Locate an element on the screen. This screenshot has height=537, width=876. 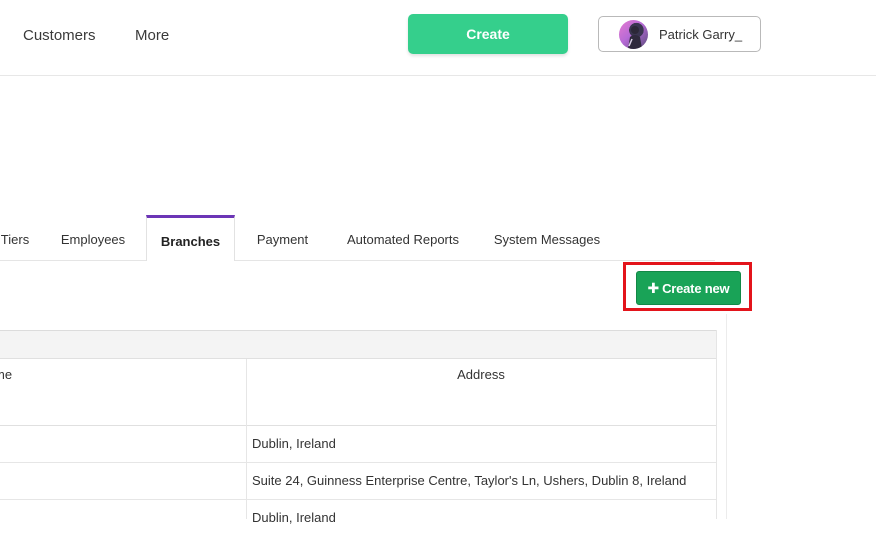
nav-link-more: More is located at coordinates (152, 36).